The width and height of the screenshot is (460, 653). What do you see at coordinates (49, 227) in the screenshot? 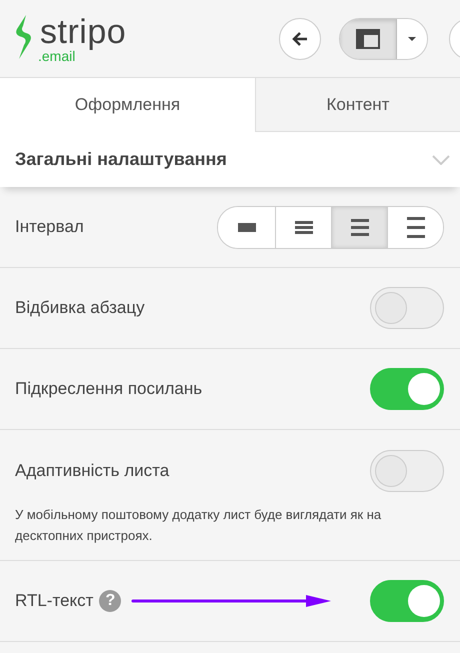
I see `setting-label: Інтервал` at bounding box center [49, 227].